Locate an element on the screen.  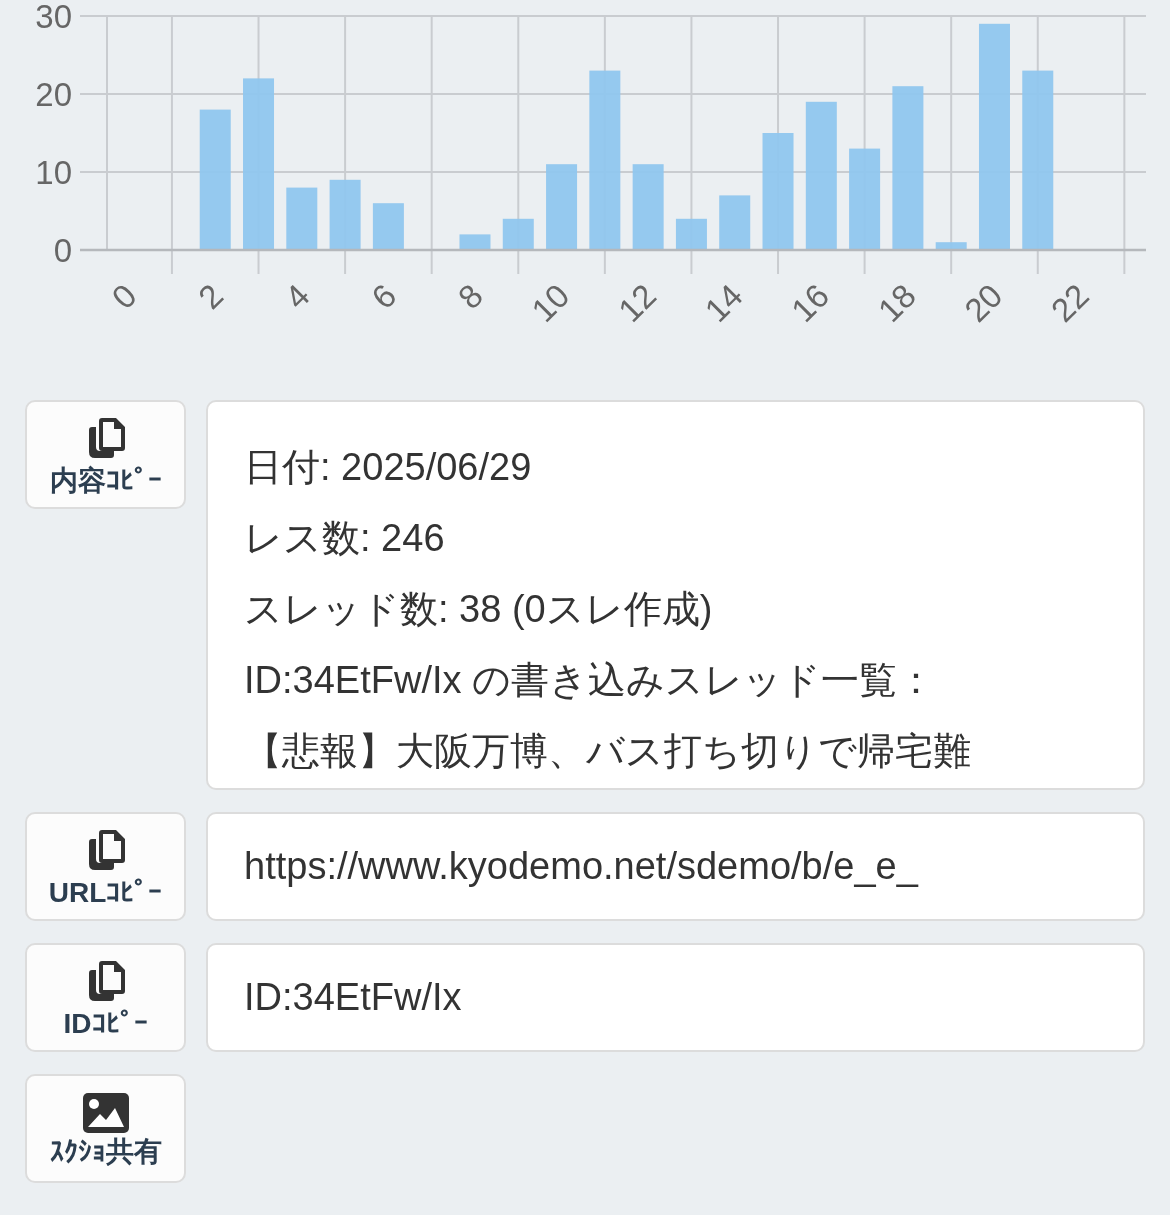
y-tick-label: 0 is located at coordinates (62, 250).